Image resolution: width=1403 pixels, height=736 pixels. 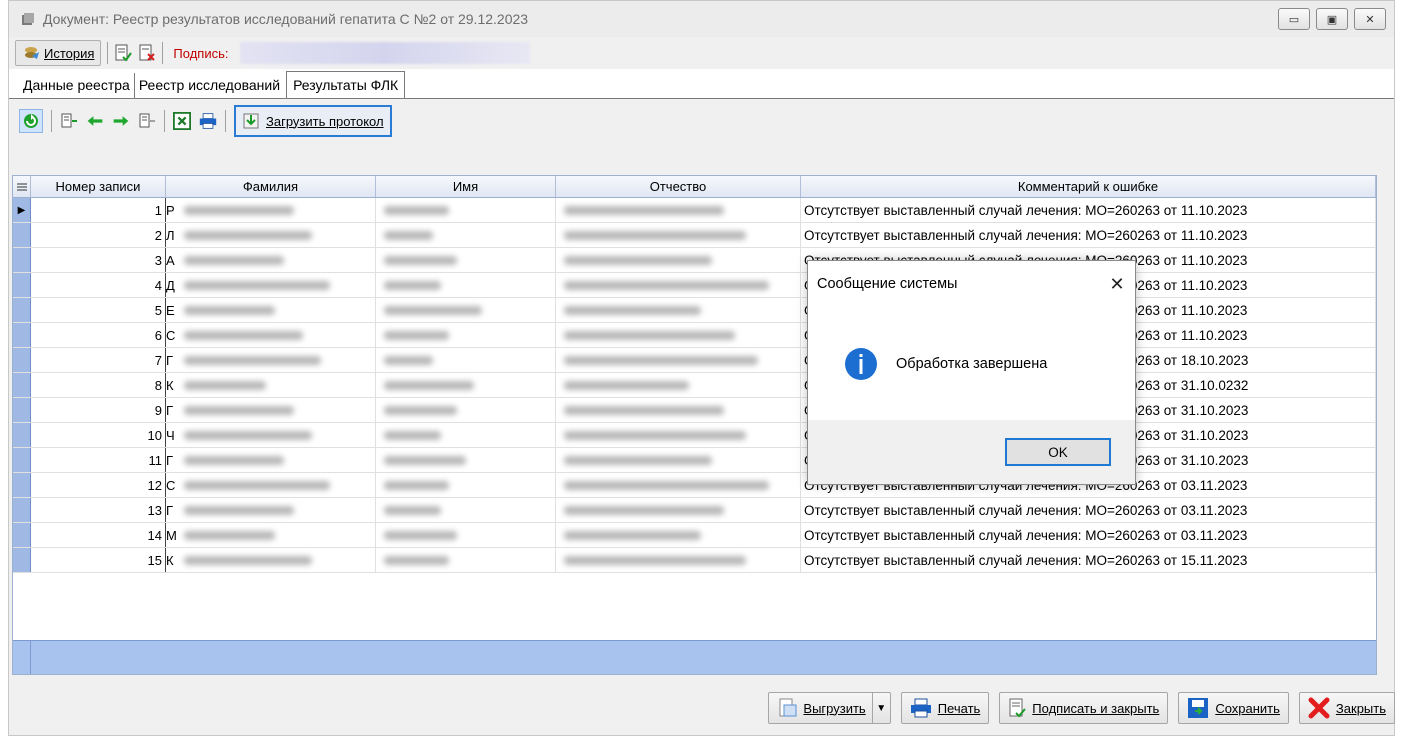 What do you see at coordinates (31, 121) in the screenshot?
I see `refresh-icon` at bounding box center [31, 121].